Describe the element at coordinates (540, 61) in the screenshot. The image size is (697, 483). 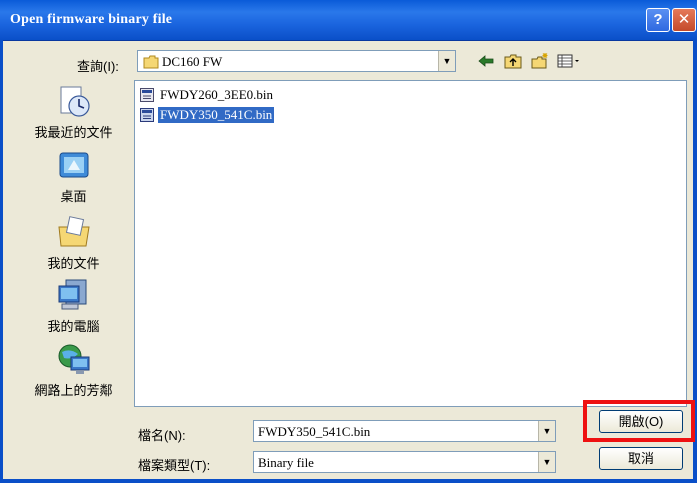
I see `new-folder-icon` at that location.